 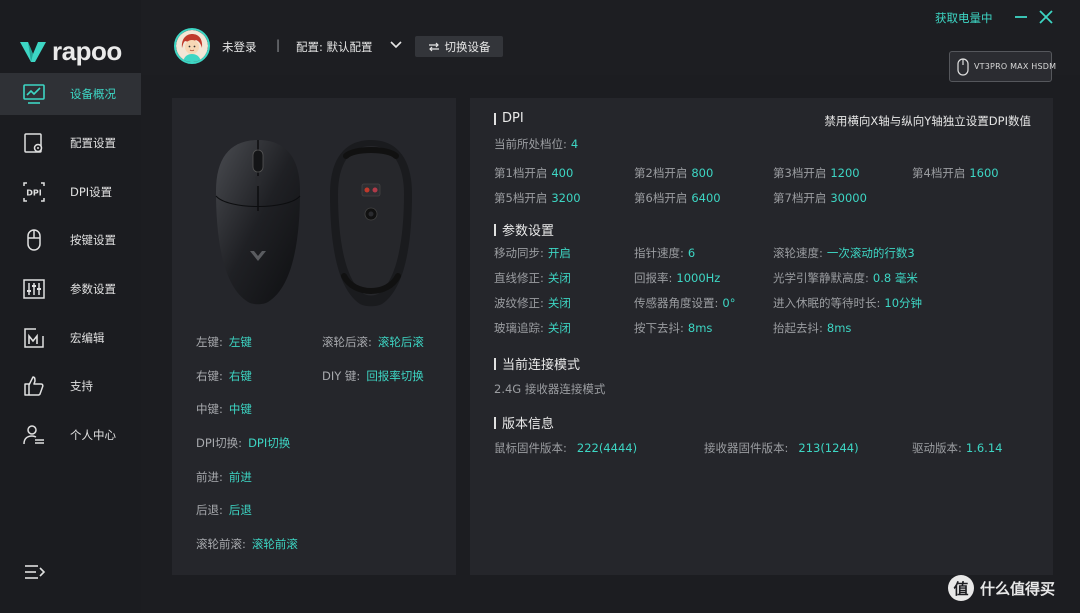 What do you see at coordinates (93, 240) in the screenshot?
I see `sidebar-item-label: 按键设置` at bounding box center [93, 240].